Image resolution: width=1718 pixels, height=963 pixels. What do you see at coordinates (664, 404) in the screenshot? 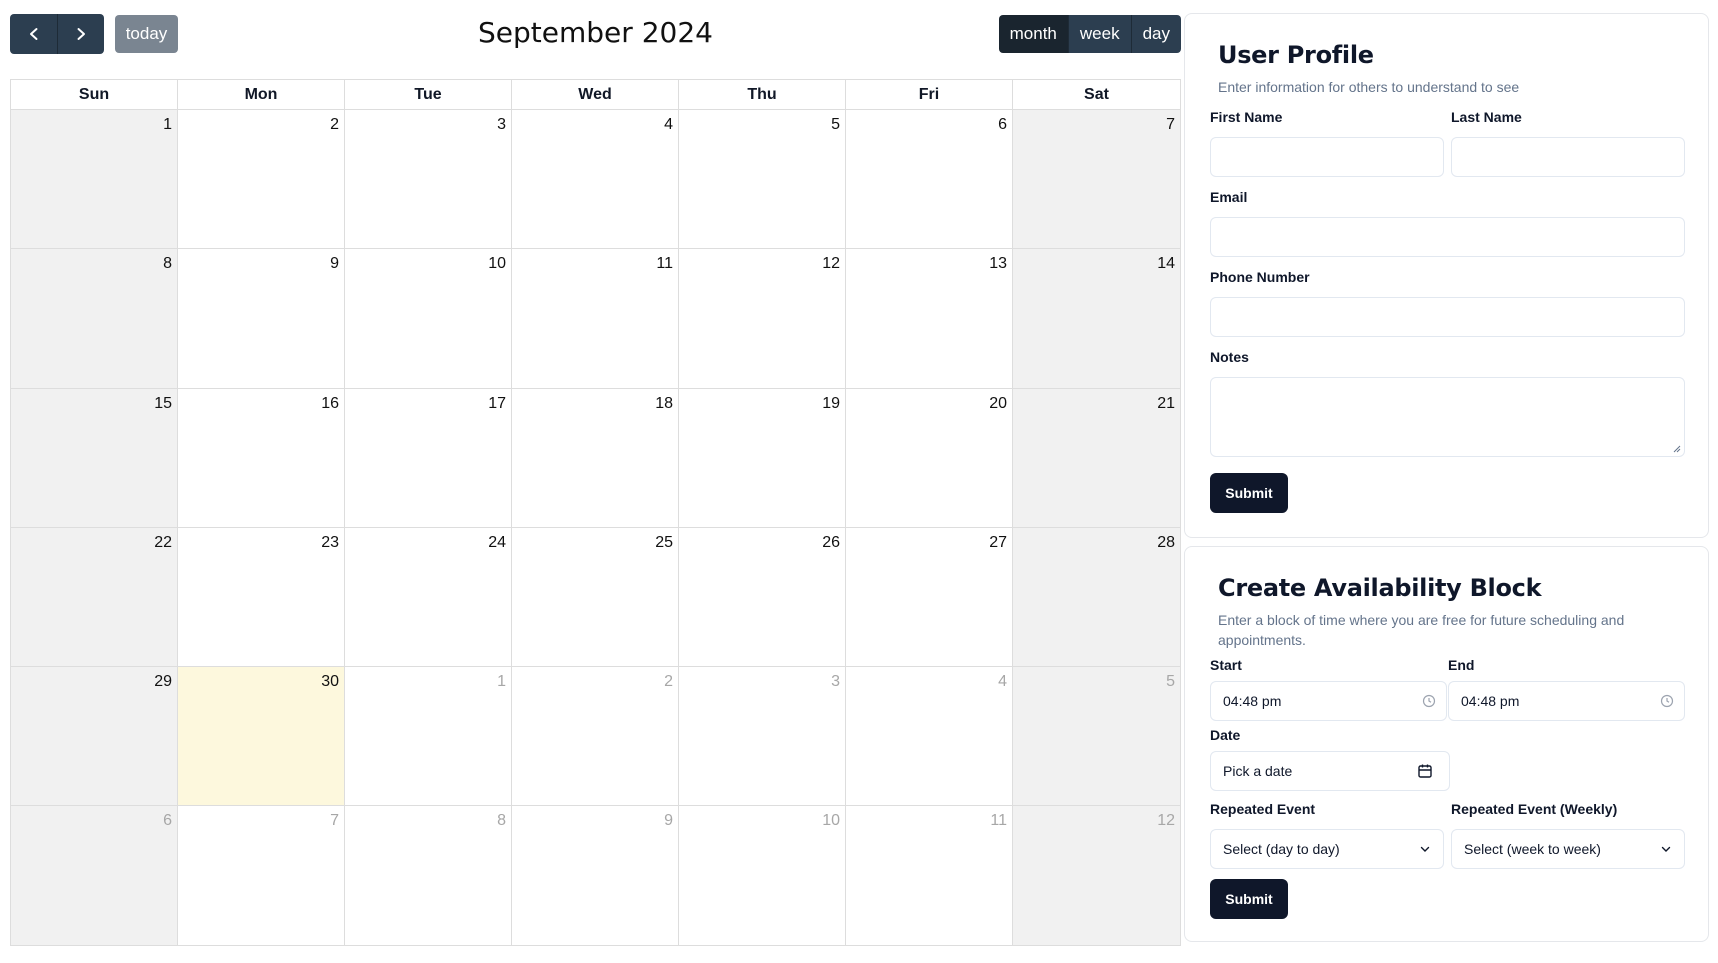
I see `day-number: 18` at bounding box center [664, 404].